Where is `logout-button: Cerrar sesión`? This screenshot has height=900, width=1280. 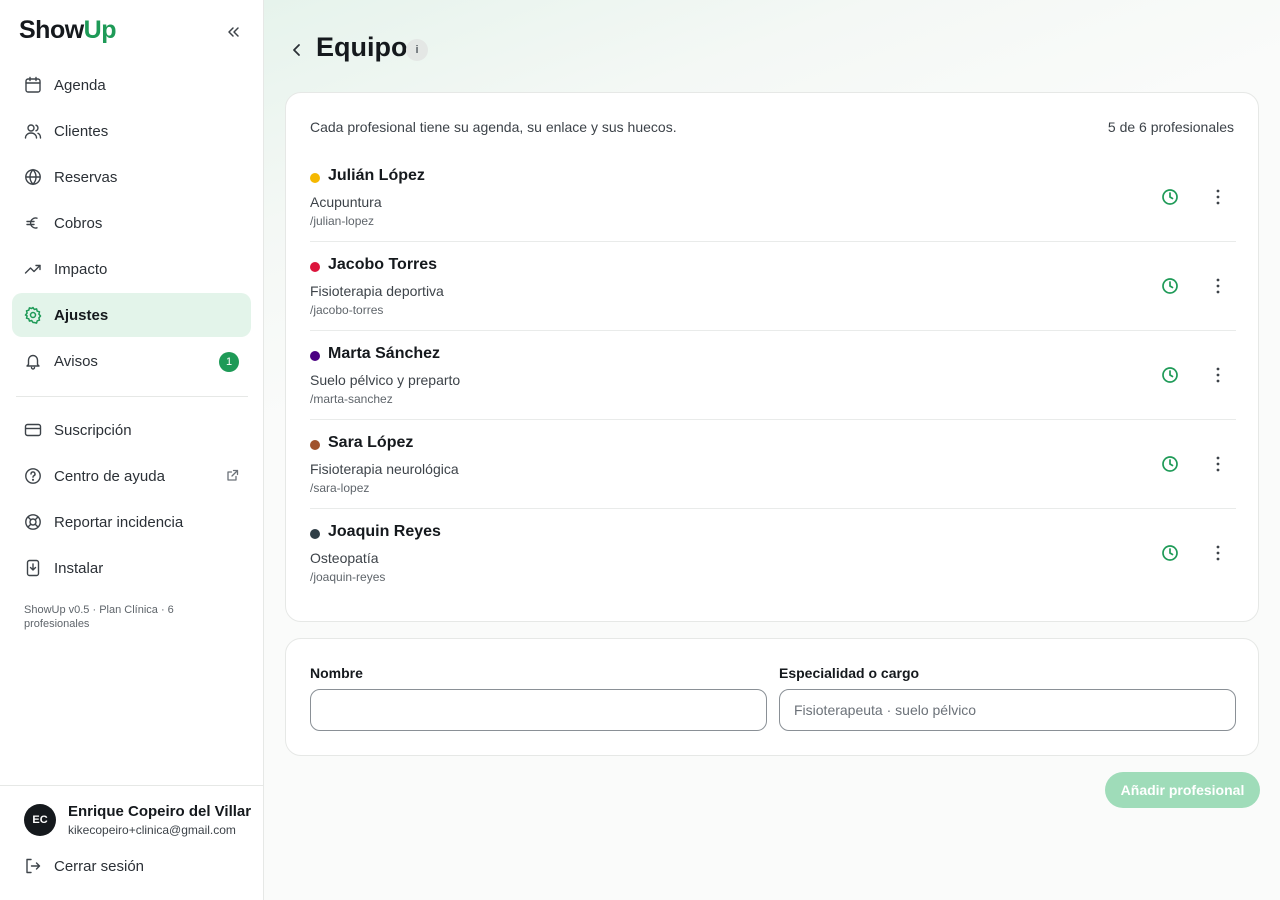 logout-button: Cerrar sesión is located at coordinates (131, 866).